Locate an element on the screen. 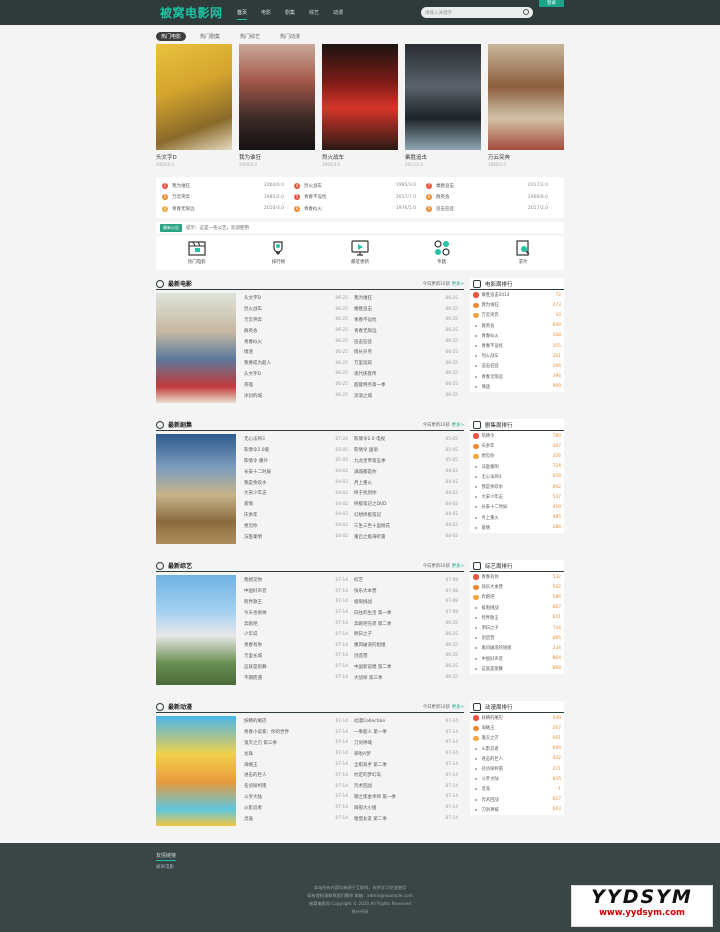  rank-title: 咒术回战 is located at coordinates (517, 800).